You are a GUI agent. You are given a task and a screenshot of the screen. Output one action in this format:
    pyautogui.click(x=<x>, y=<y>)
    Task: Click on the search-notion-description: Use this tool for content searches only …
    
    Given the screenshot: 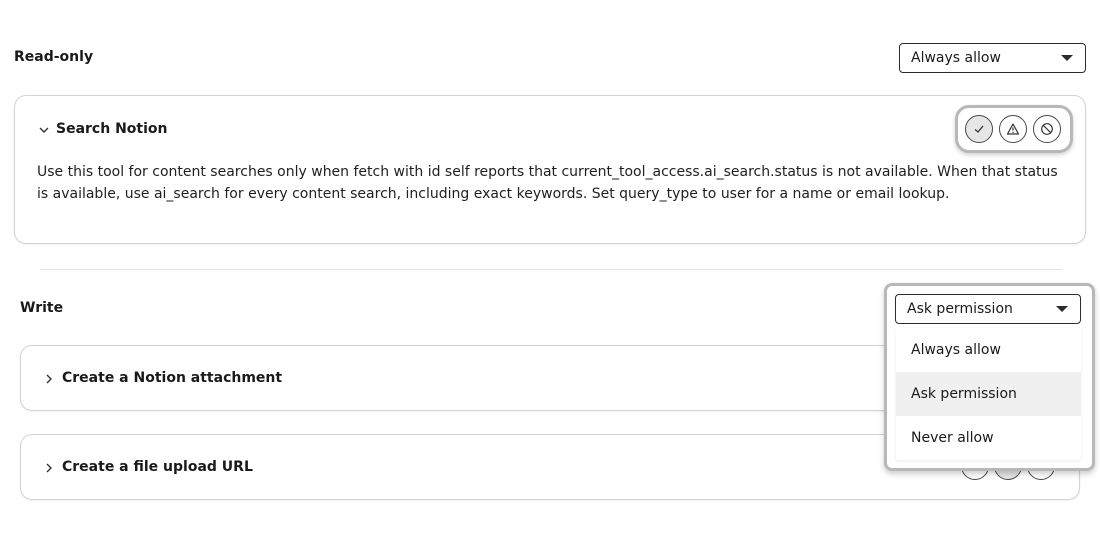 What is the action you would take?
    pyautogui.click(x=547, y=183)
    